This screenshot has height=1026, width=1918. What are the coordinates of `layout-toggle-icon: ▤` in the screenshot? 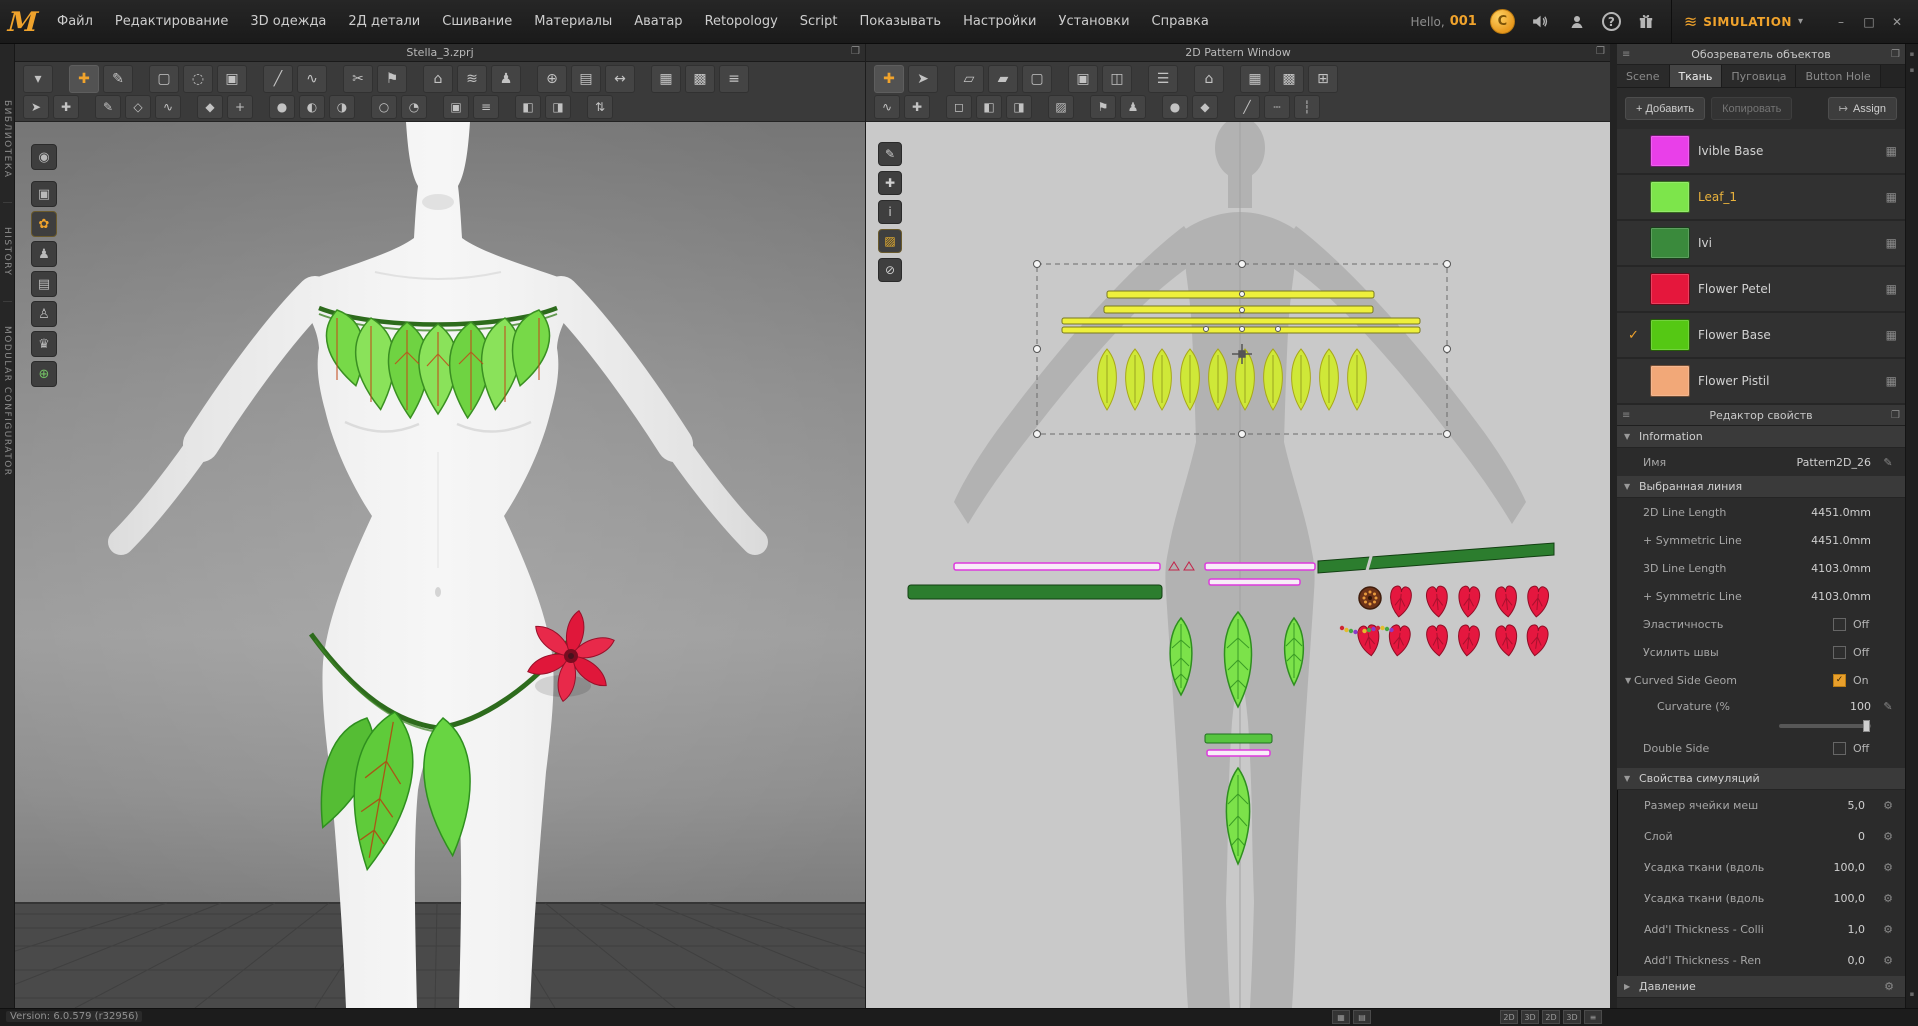 It's located at (1362, 1017).